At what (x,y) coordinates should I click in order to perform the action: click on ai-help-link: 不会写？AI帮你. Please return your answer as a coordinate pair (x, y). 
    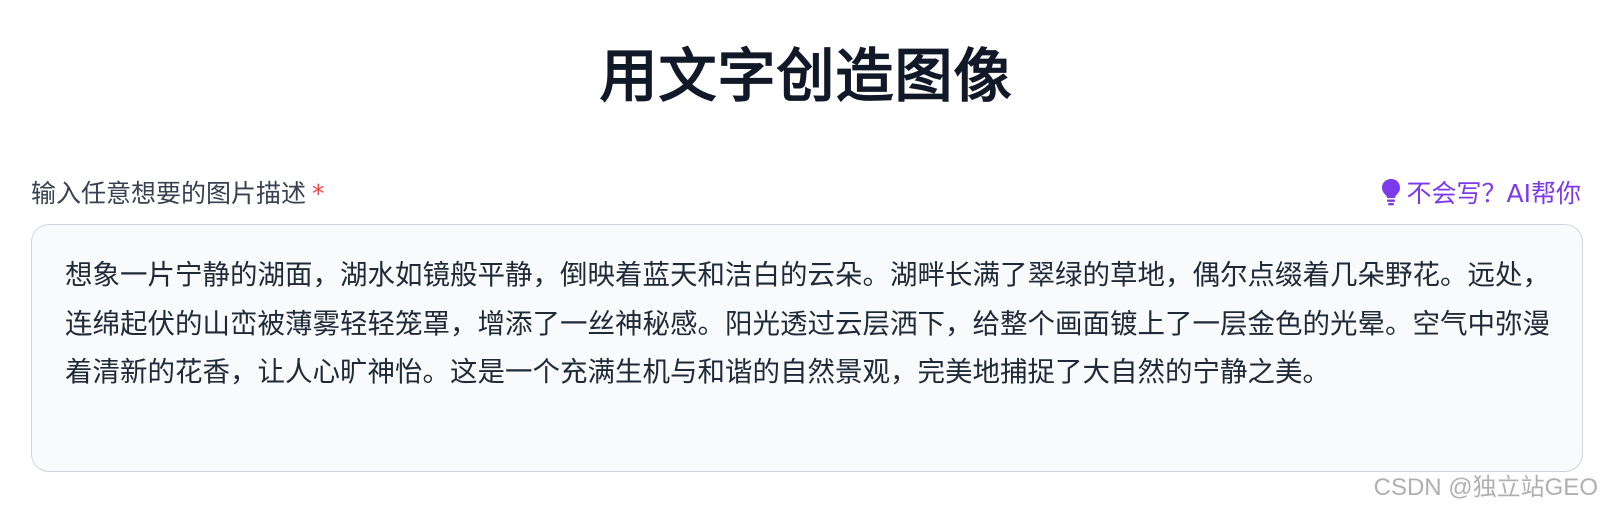
    Looking at the image, I should click on (1481, 192).